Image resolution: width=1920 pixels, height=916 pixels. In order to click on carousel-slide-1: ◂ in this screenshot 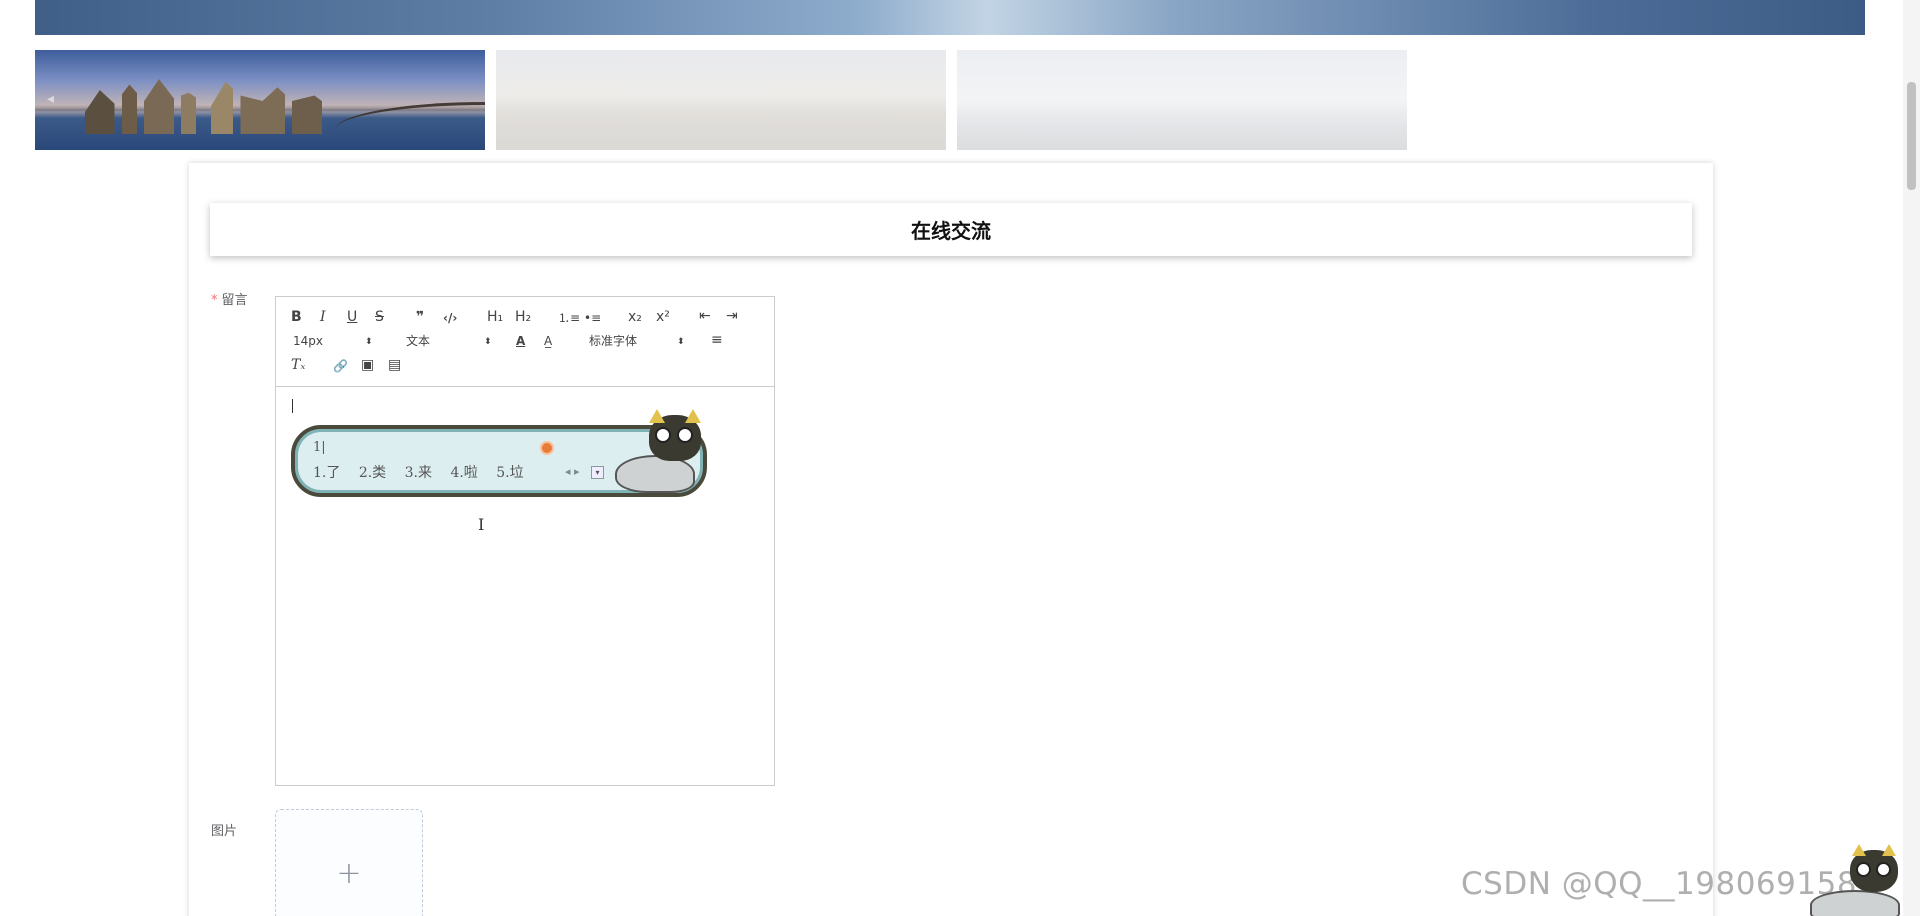, I will do `click(260, 100)`.